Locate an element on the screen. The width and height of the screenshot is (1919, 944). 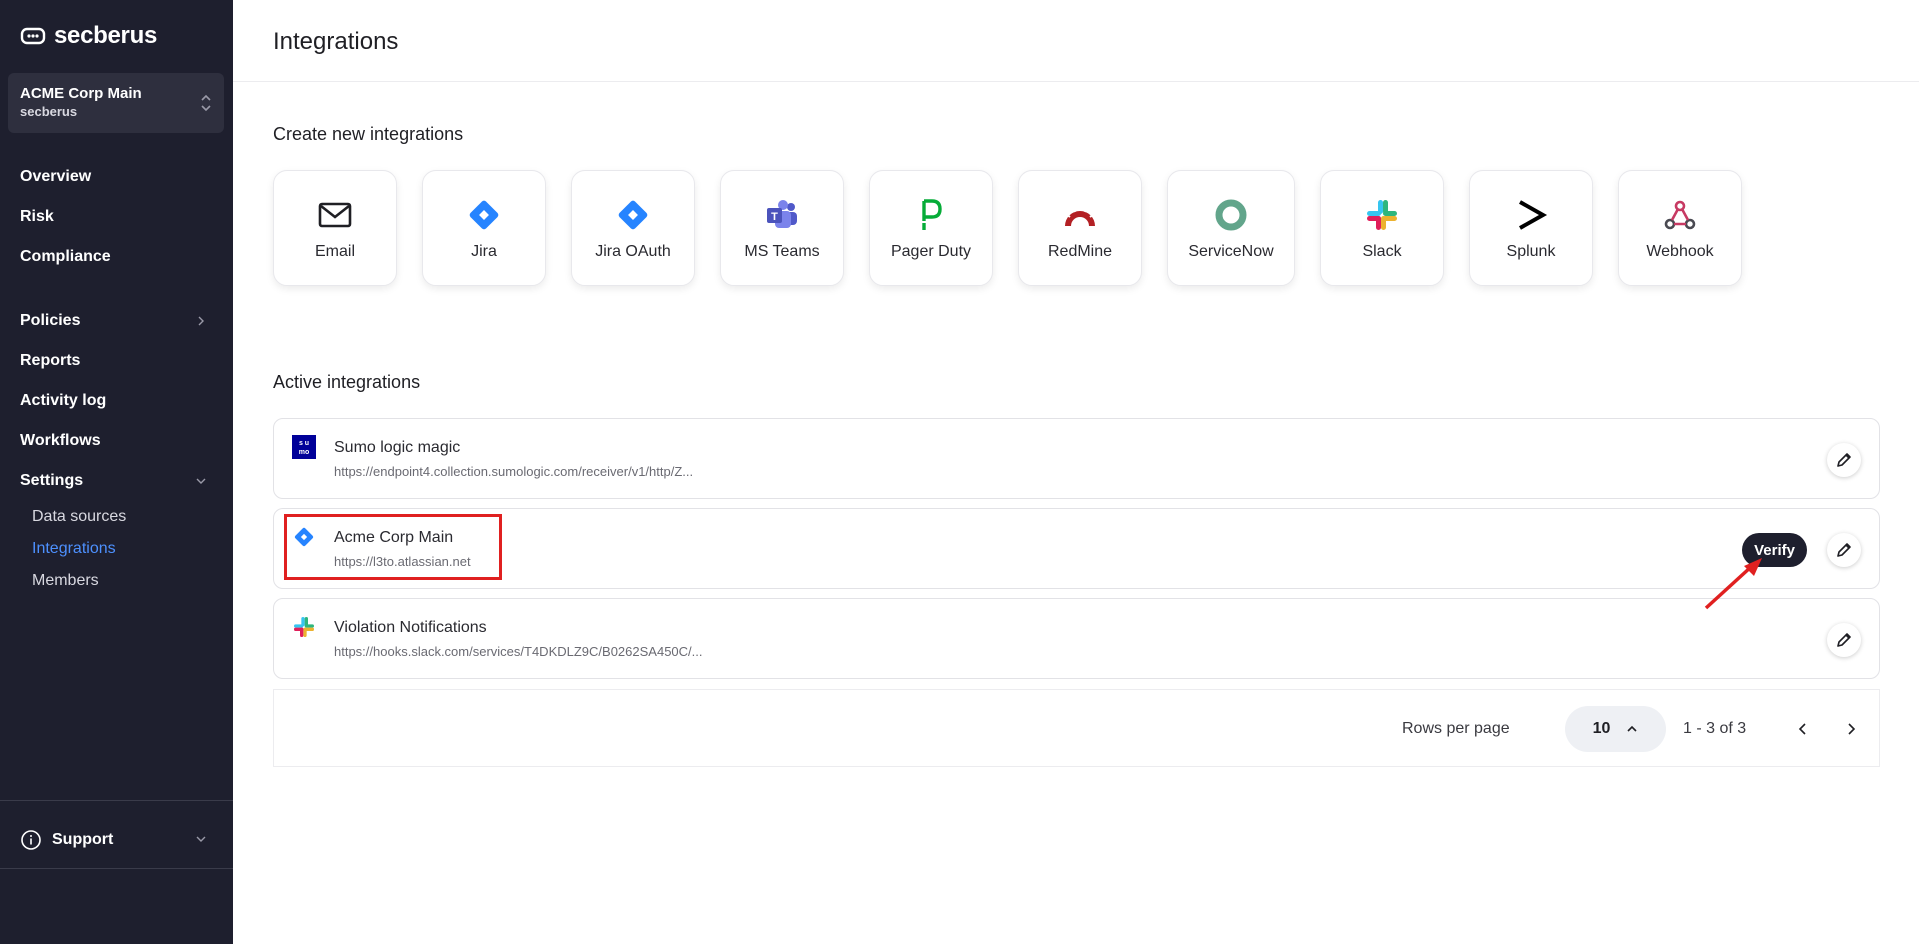
ms-teams-icon: T is located at coordinates (782, 215).